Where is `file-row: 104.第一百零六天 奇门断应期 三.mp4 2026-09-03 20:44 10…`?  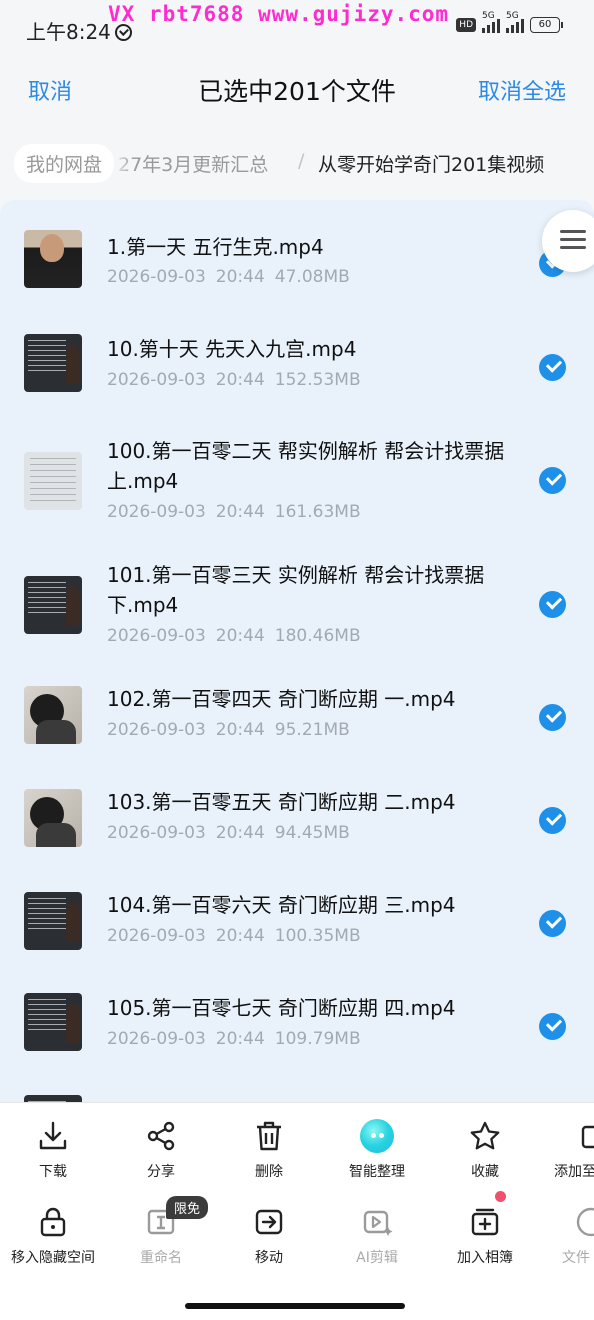
file-row: 104.第一百零六天 奇门断应期 三.mp4 2026-09-03 20:44 10… is located at coordinates (297, 925).